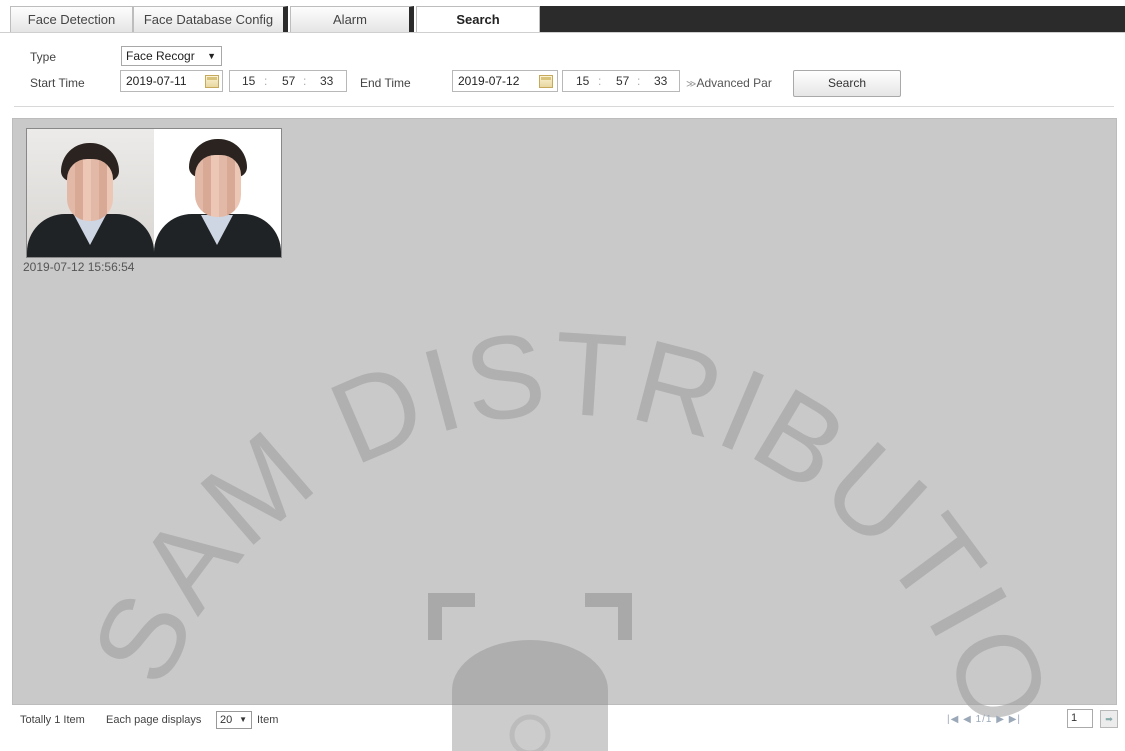 Image resolution: width=1125 pixels, height=751 pixels. I want to click on go-arrow-icon: ➡, so click(1109, 719).